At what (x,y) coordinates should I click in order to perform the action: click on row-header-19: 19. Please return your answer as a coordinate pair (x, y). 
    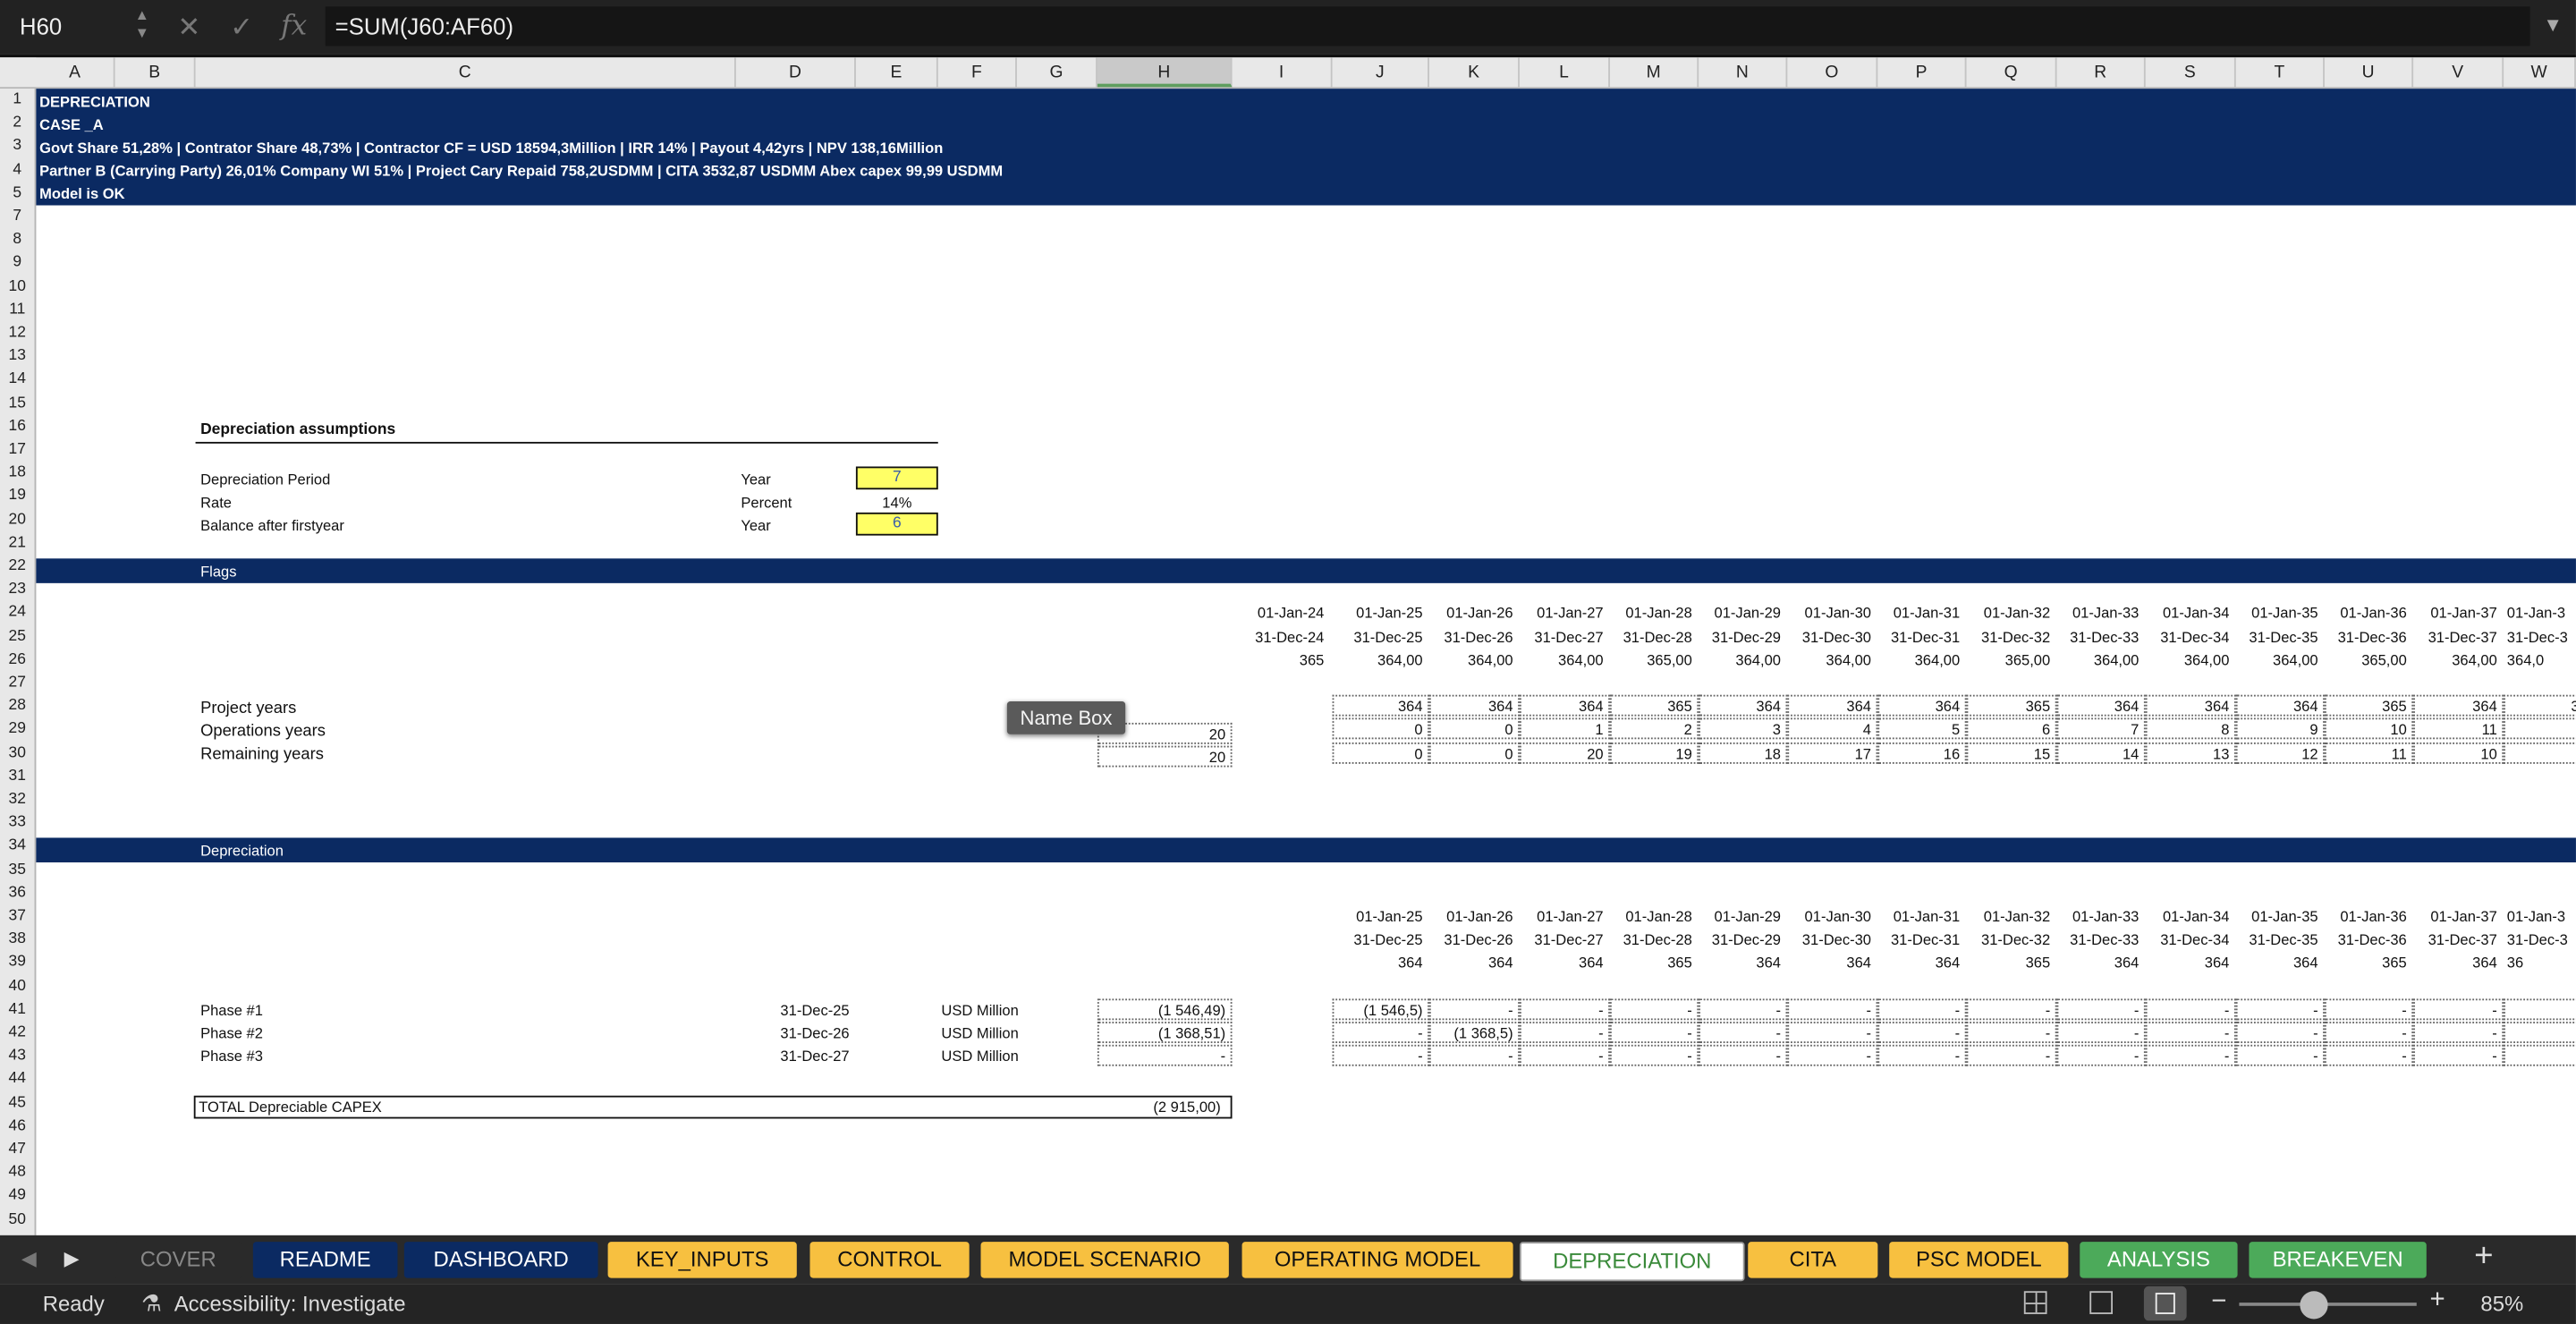
    Looking at the image, I should click on (17, 496).